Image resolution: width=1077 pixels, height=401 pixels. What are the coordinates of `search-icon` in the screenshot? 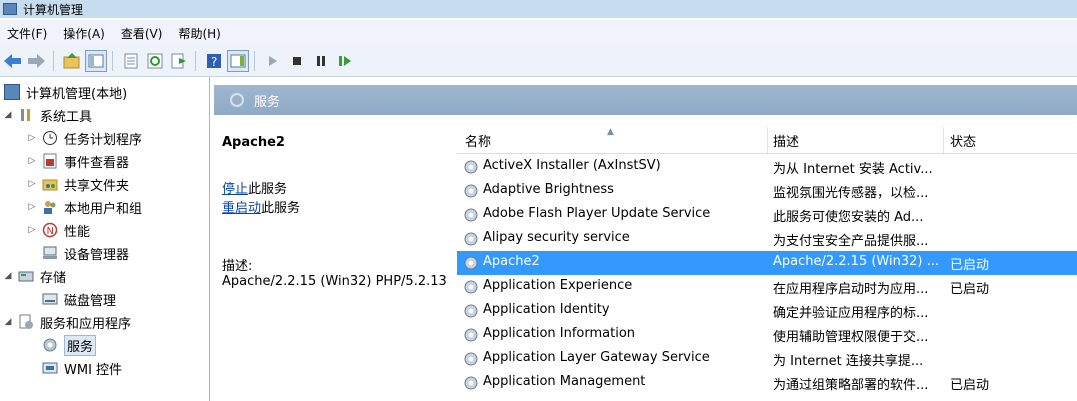 It's located at (237, 100).